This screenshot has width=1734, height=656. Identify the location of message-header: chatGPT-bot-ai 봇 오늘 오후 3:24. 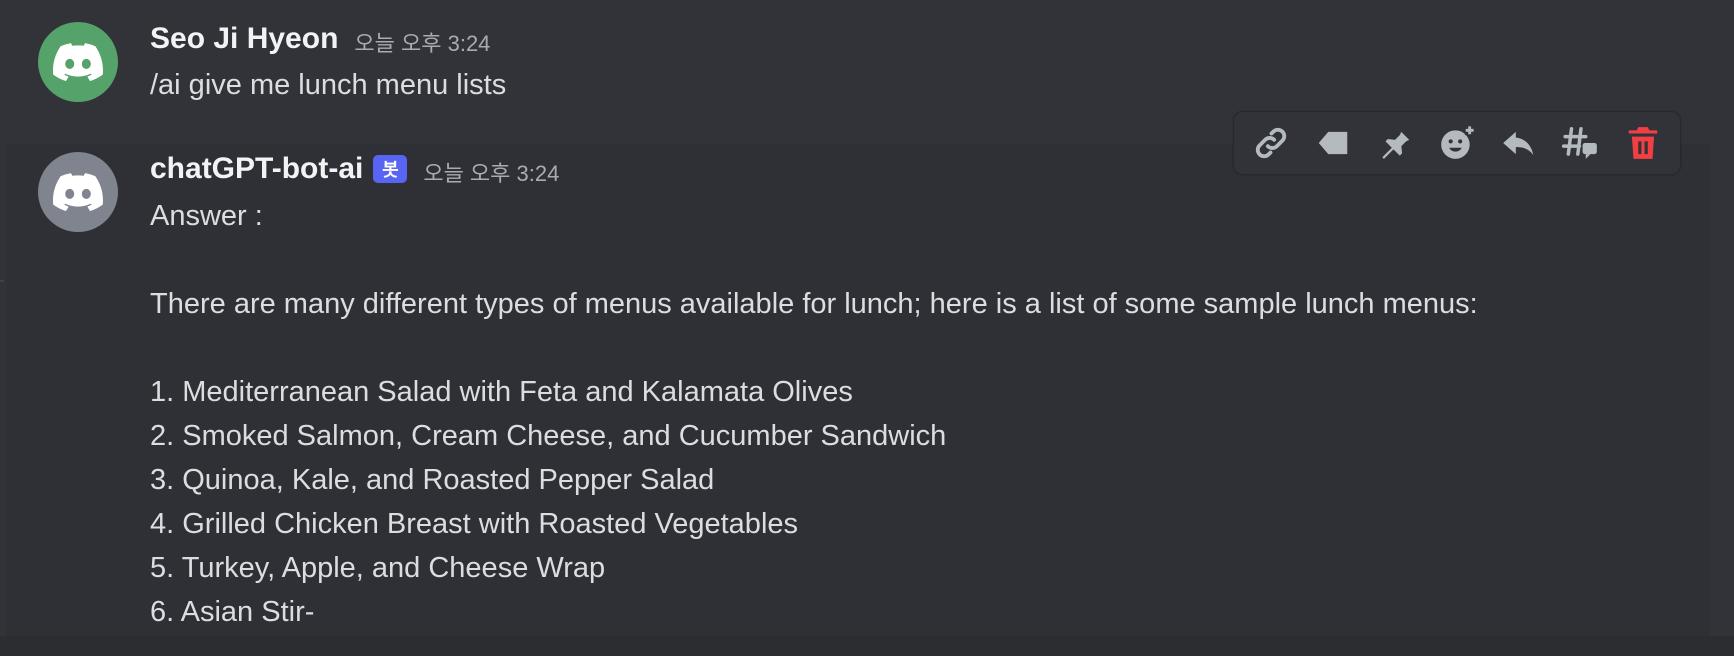
(354, 169).